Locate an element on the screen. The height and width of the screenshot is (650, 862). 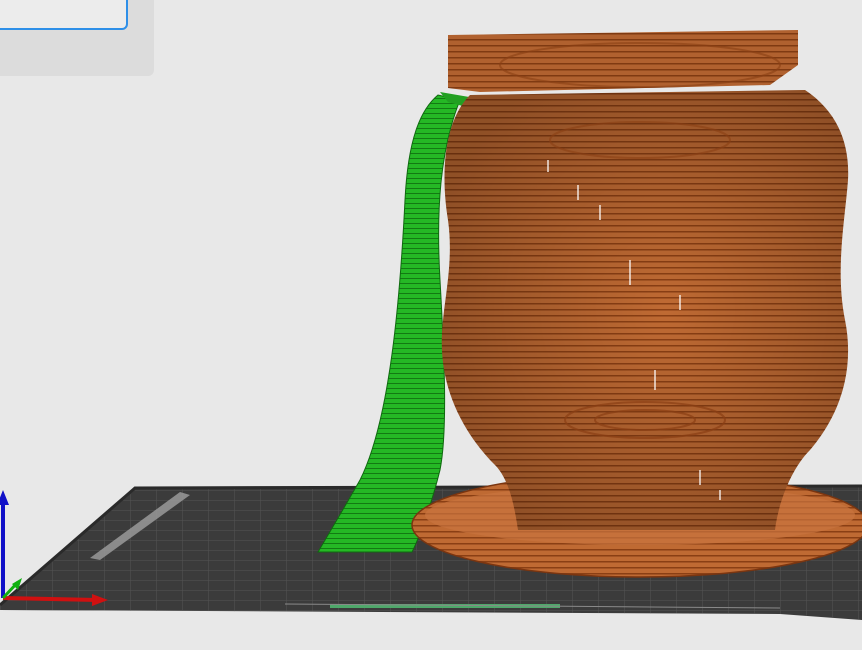
vase-lid is located at coordinates (623, 61).